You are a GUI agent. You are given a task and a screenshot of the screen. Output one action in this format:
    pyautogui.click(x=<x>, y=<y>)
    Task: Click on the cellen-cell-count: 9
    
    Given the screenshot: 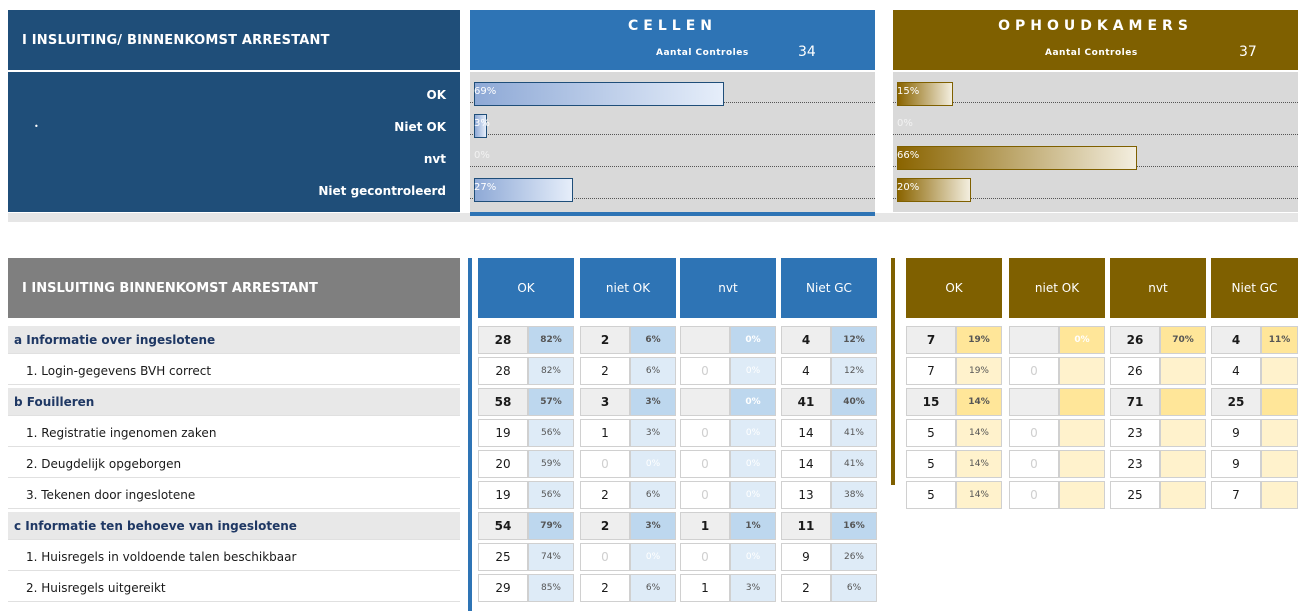 What is the action you would take?
    pyautogui.click(x=806, y=557)
    